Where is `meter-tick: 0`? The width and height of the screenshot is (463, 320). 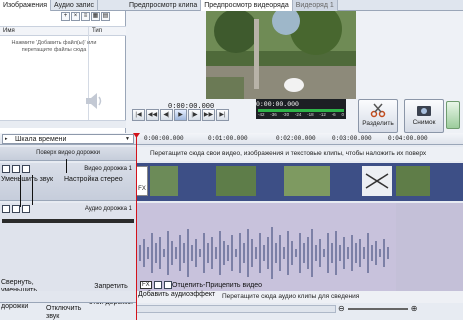 meter-tick: 0 is located at coordinates (342, 114).